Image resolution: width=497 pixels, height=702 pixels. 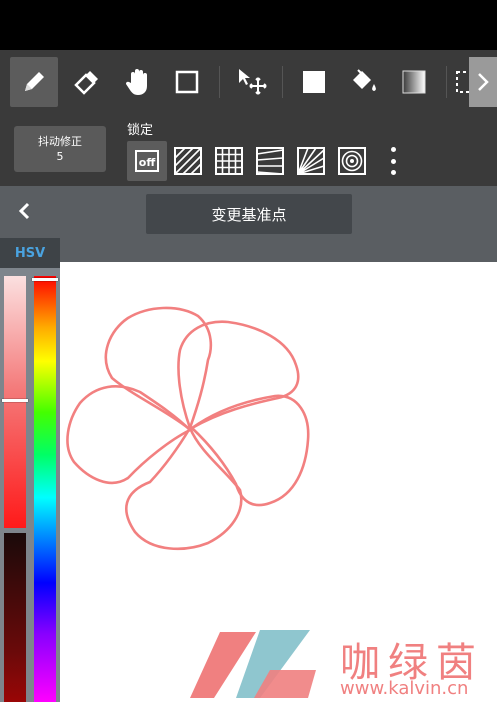 What do you see at coordinates (60, 149) in the screenshot?
I see `stabilizer-button: 抖动修正 5` at bounding box center [60, 149].